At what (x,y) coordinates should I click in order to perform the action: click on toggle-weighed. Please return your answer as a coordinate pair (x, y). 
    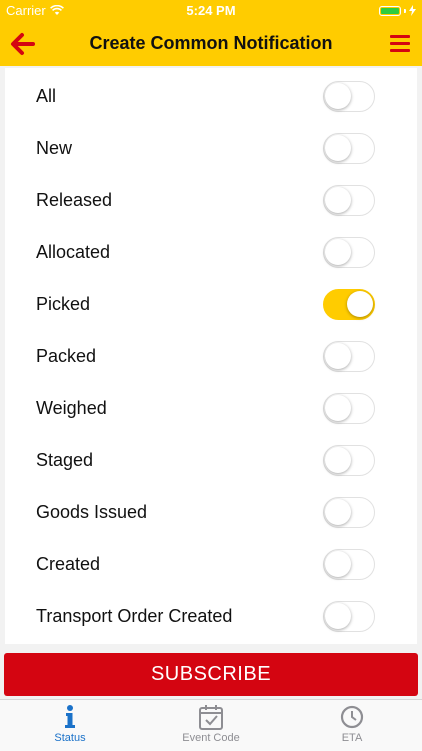
    Looking at the image, I should click on (349, 408).